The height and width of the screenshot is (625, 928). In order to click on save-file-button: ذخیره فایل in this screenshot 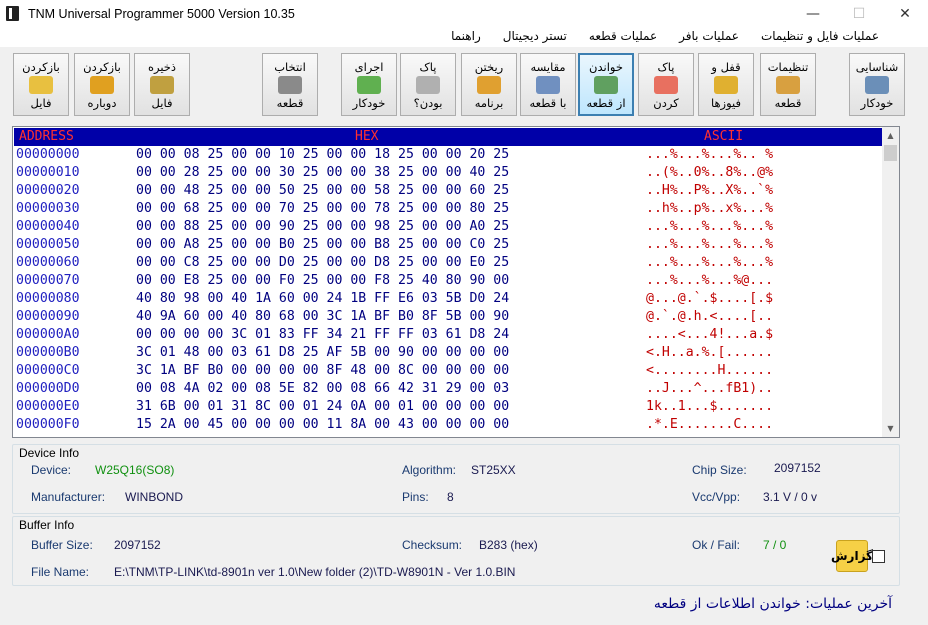, I will do `click(162, 84)`.